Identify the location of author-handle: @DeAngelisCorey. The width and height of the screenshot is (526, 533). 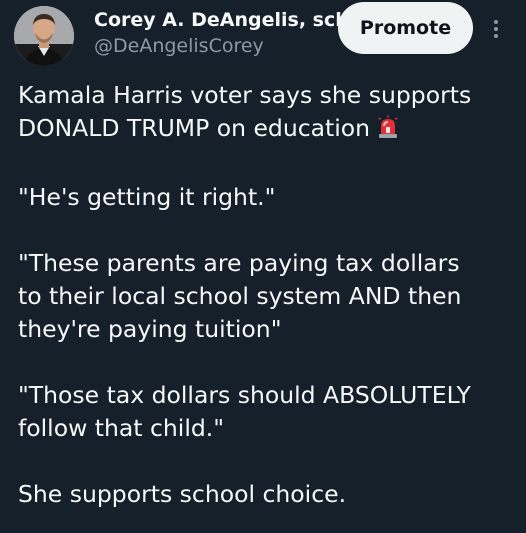
(179, 46).